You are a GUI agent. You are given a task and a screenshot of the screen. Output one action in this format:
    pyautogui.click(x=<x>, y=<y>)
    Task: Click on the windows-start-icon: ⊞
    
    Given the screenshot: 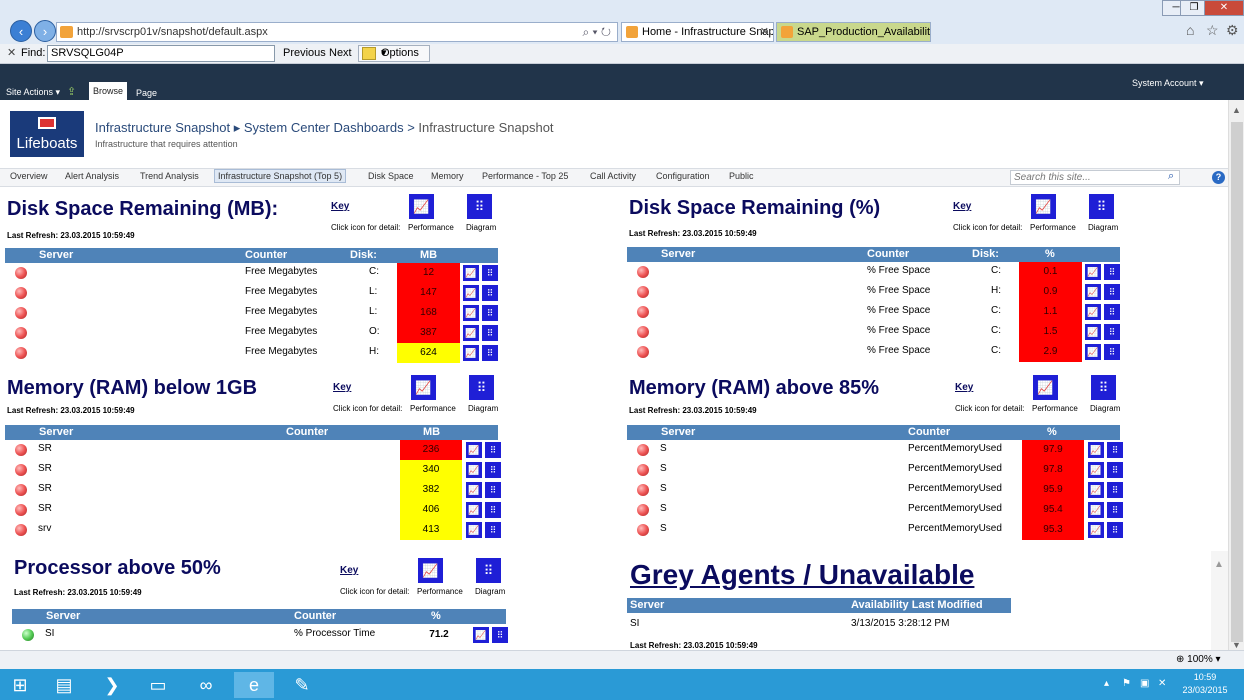 What is the action you would take?
    pyautogui.click(x=20, y=685)
    